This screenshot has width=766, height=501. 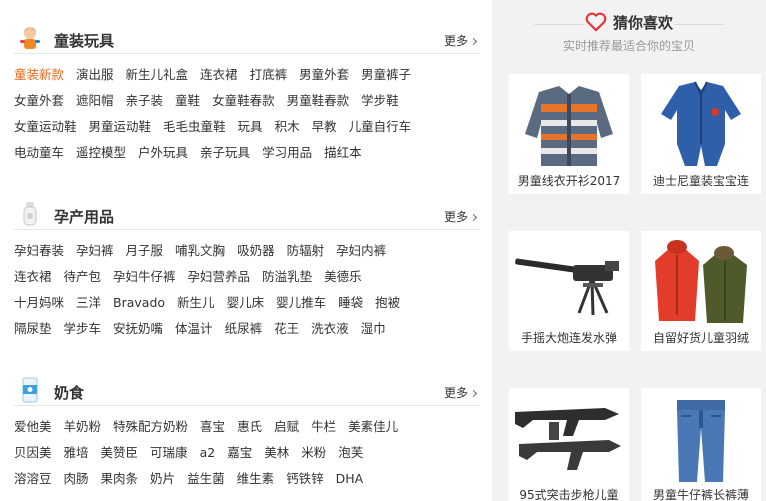 I want to click on category-link: 纸尿裤, so click(x=244, y=329).